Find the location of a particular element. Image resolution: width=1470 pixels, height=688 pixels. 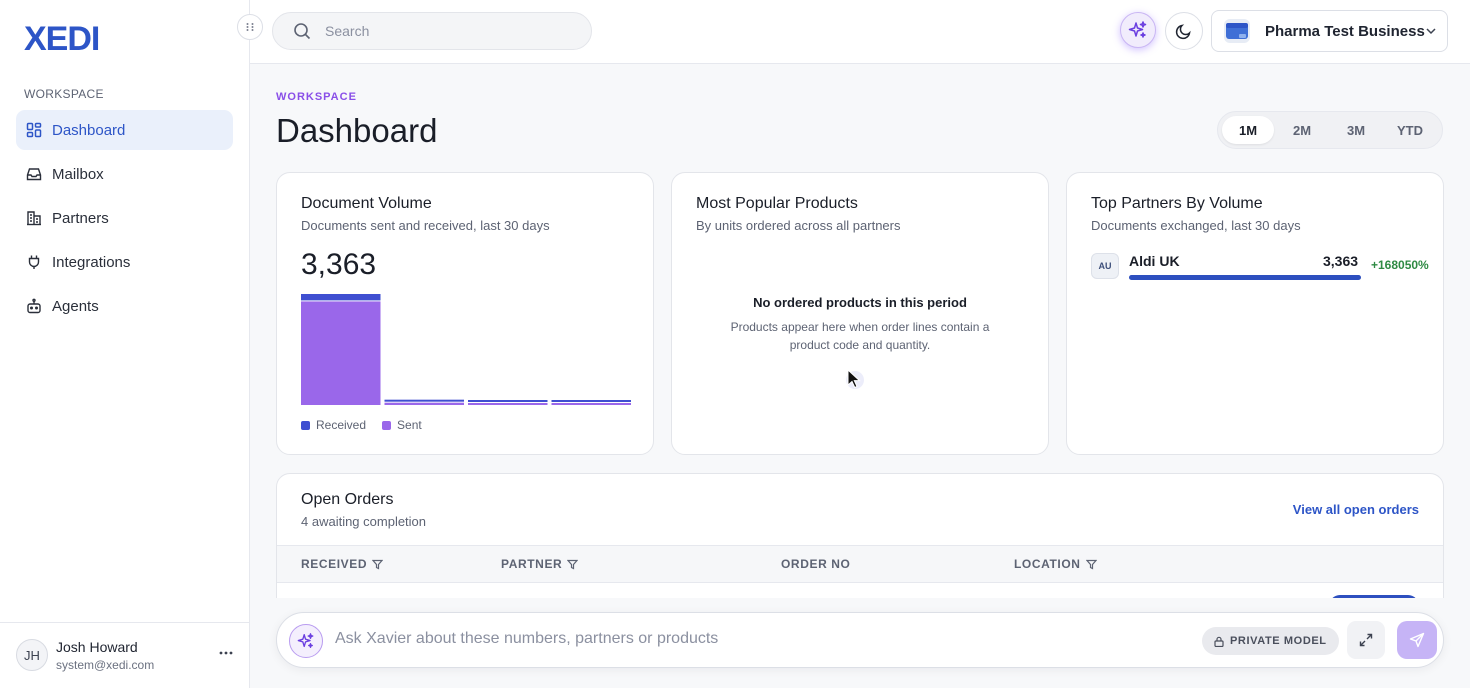

send-icon is located at coordinates (1417, 640).